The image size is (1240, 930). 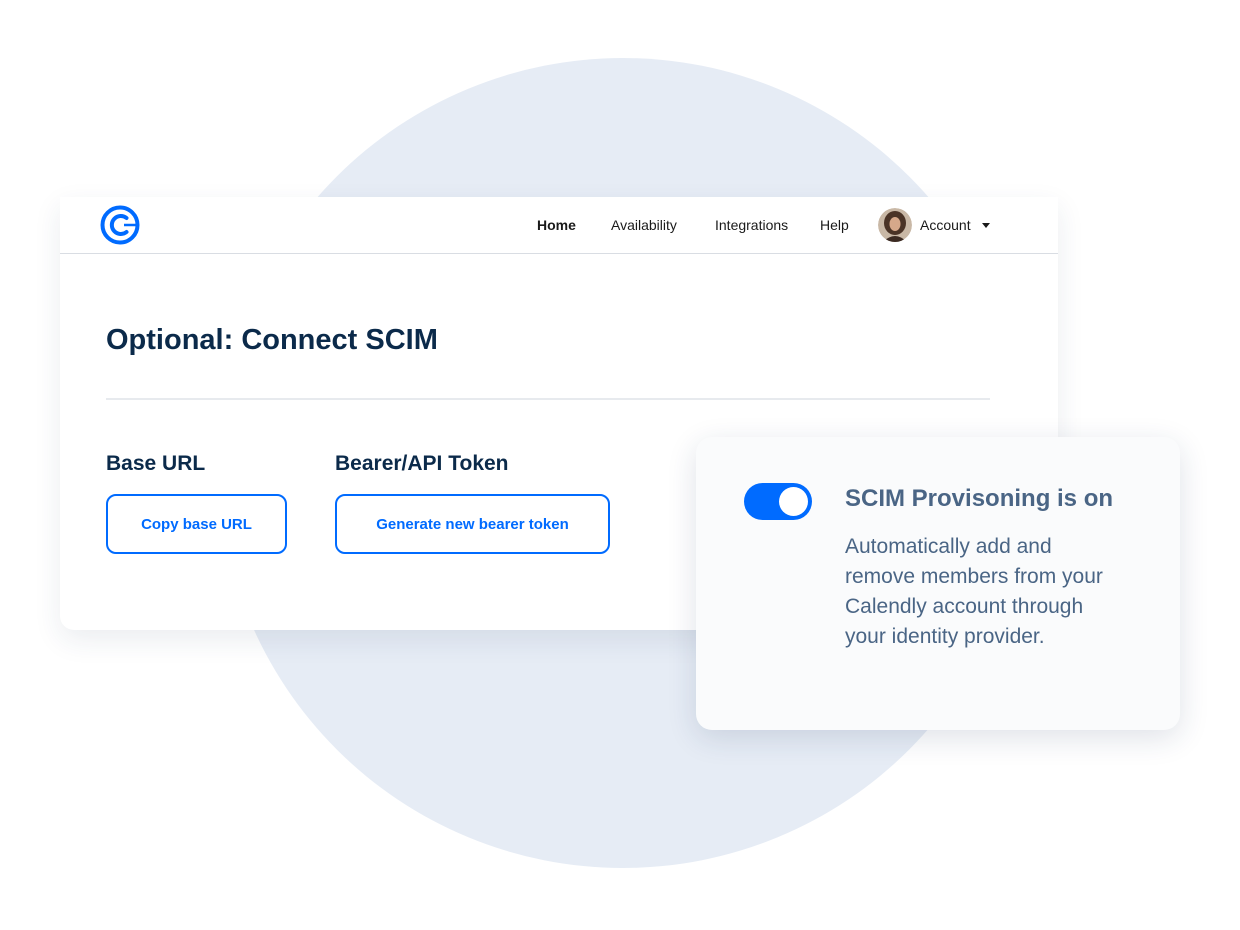 I want to click on nav-availability: Availability, so click(x=644, y=225).